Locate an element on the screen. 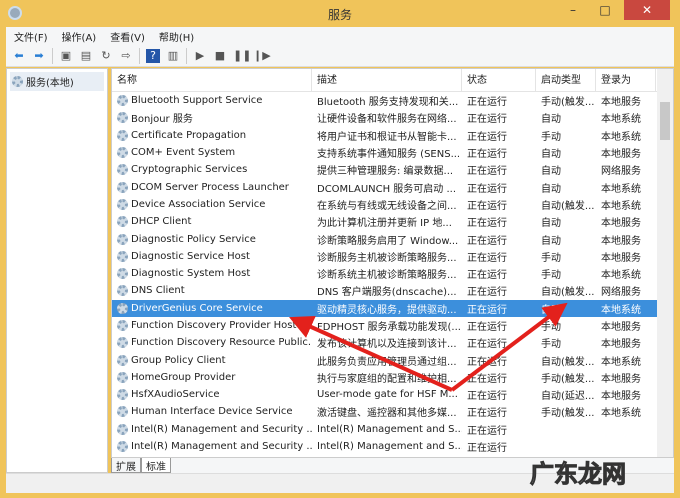 This screenshot has height=498, width=680. service-name: Diagnostic Service Host is located at coordinates (190, 256).